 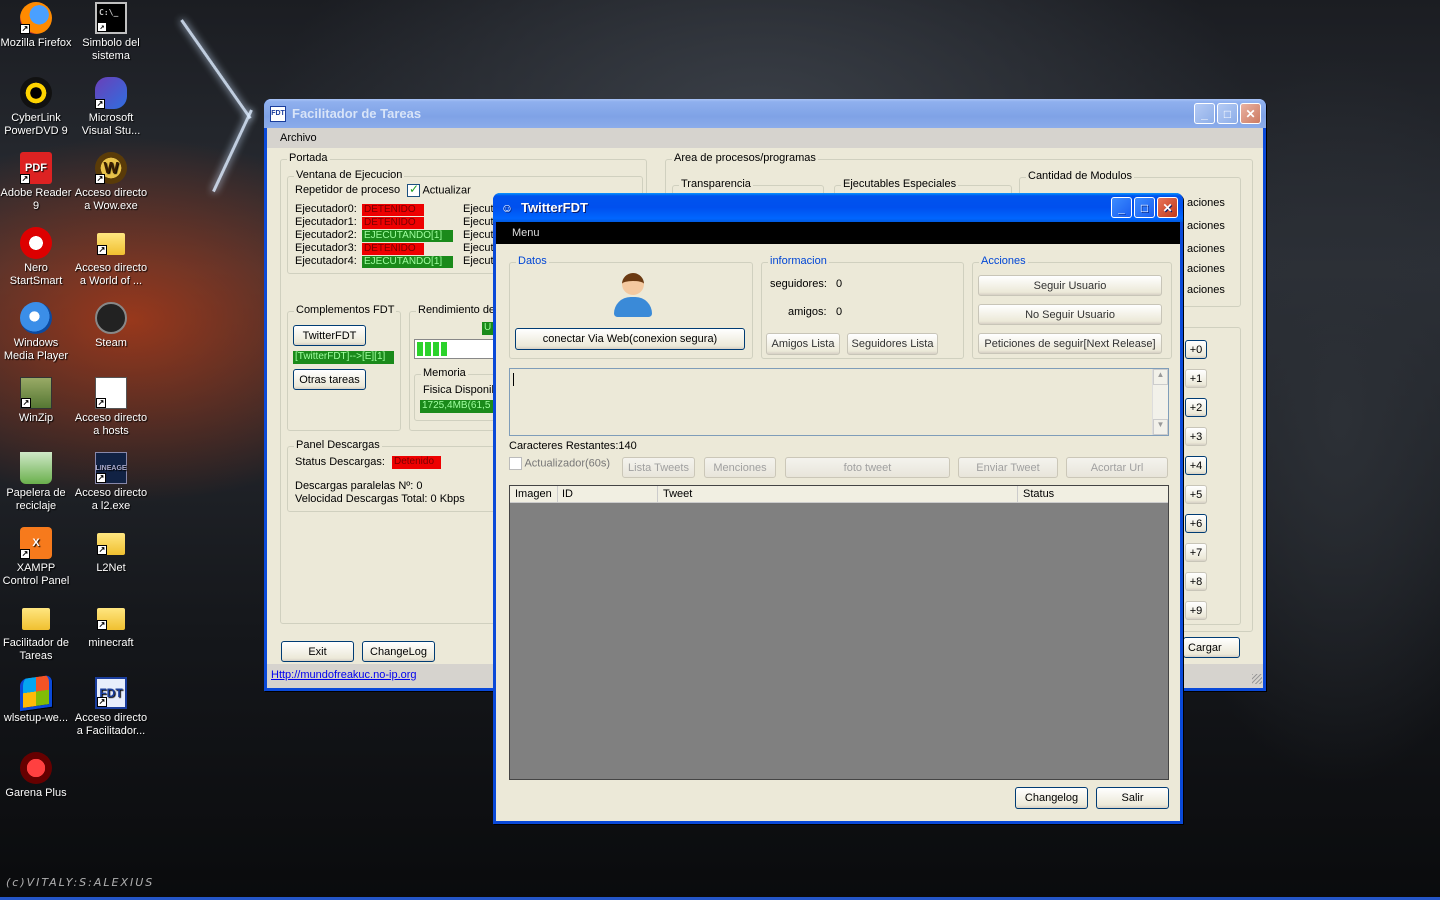 What do you see at coordinates (838, 207) in the screenshot?
I see `twitter-titlebar: ☺ TwitterFDT _ □ ✕` at bounding box center [838, 207].